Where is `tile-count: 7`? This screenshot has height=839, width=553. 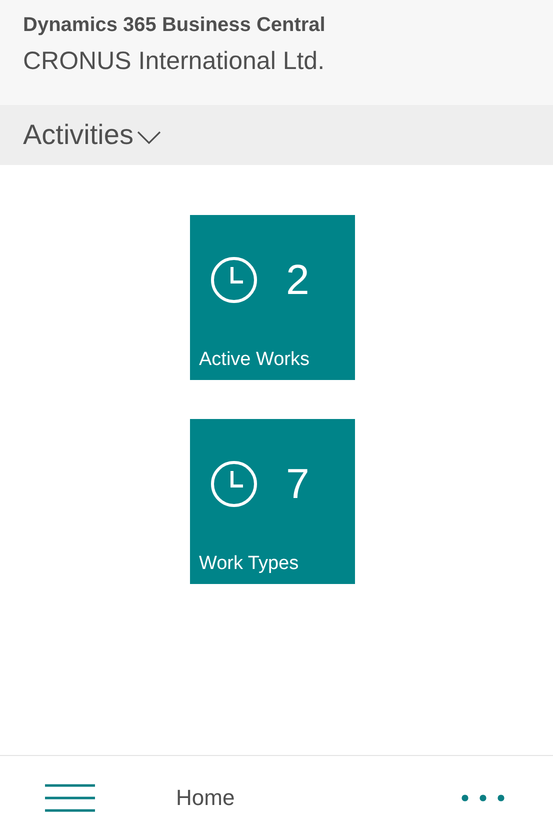
tile-count: 7 is located at coordinates (298, 484).